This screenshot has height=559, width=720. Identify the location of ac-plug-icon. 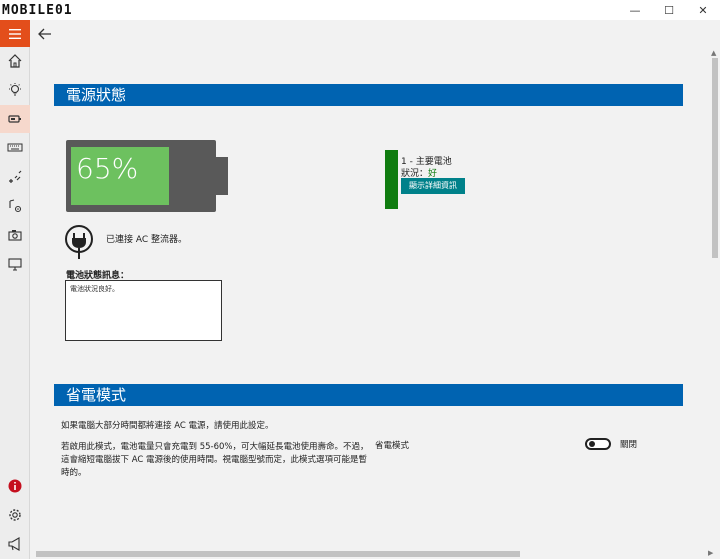
(79, 242).